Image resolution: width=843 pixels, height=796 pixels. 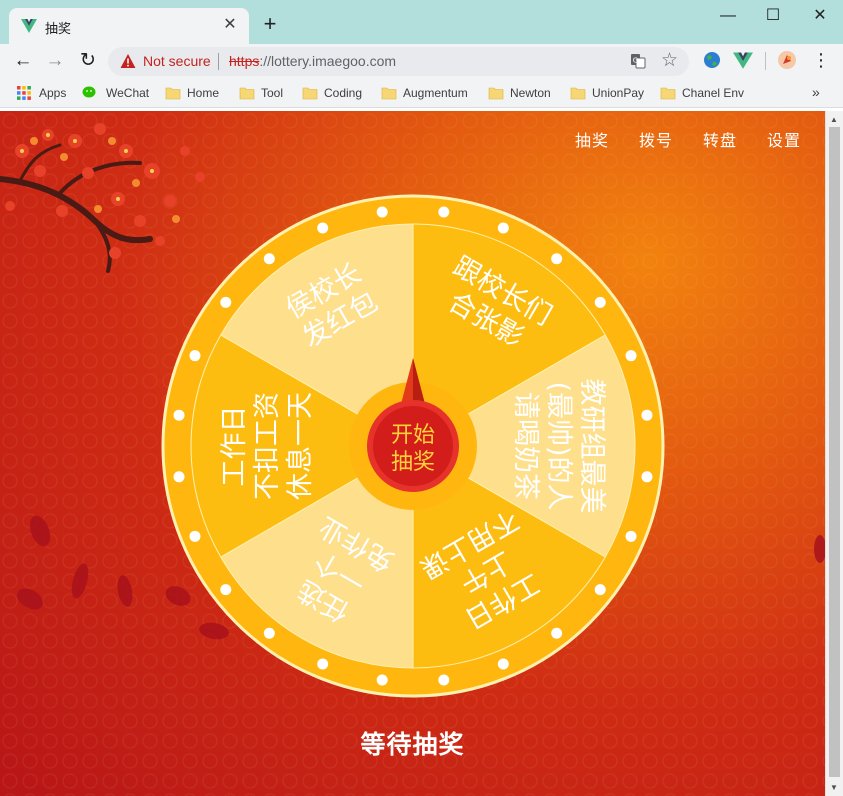 I want to click on scroll-down-icon: ▼, so click(x=834, y=787).